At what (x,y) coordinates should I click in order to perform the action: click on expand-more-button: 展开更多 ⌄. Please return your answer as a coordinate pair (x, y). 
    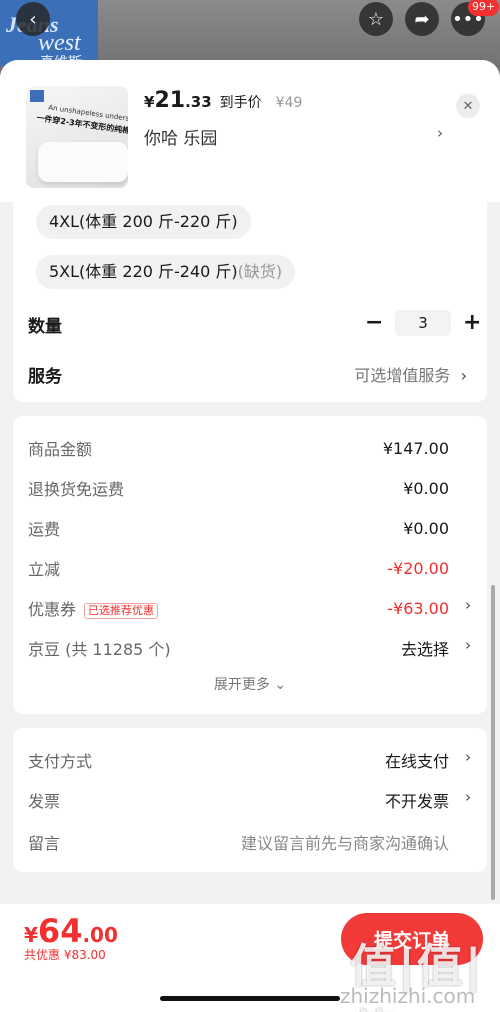
    Looking at the image, I should click on (250, 684).